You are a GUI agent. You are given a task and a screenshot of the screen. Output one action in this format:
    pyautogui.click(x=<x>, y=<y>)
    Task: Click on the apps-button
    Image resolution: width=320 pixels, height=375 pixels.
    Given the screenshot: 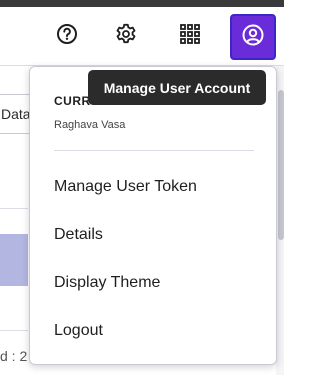 What is the action you would take?
    pyautogui.click(x=190, y=36)
    